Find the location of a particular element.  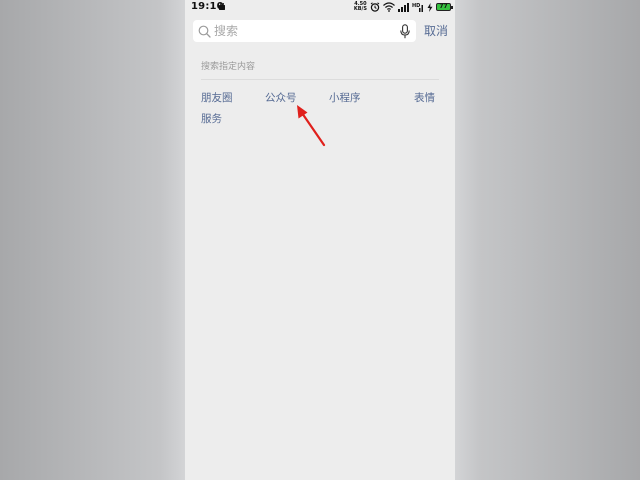

category-official-accounts: 公众号 is located at coordinates (281, 98).